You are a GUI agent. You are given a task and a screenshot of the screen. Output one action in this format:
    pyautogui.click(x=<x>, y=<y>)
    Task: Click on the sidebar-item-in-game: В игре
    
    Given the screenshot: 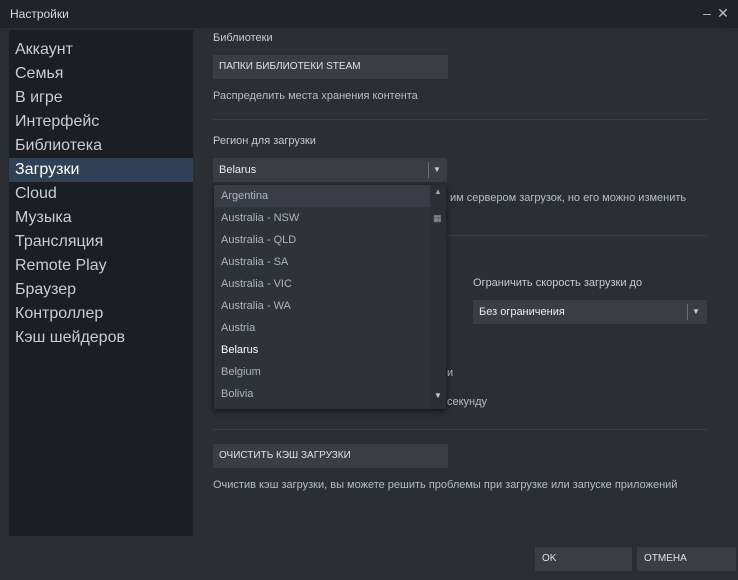 What is the action you would take?
    pyautogui.click(x=101, y=98)
    